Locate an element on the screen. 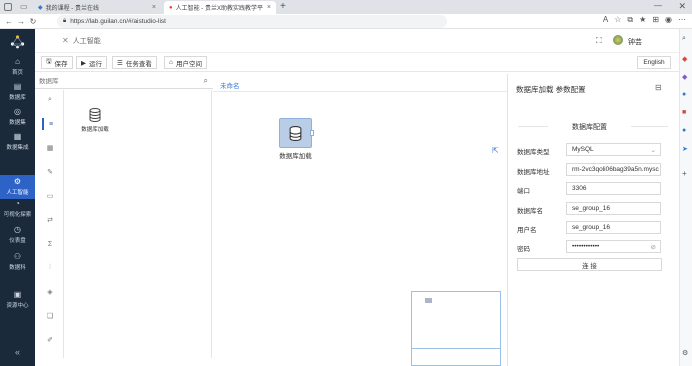 The image size is (692, 366). nav-visual-explore: ◔ 可视化探索 is located at coordinates (17, 209).